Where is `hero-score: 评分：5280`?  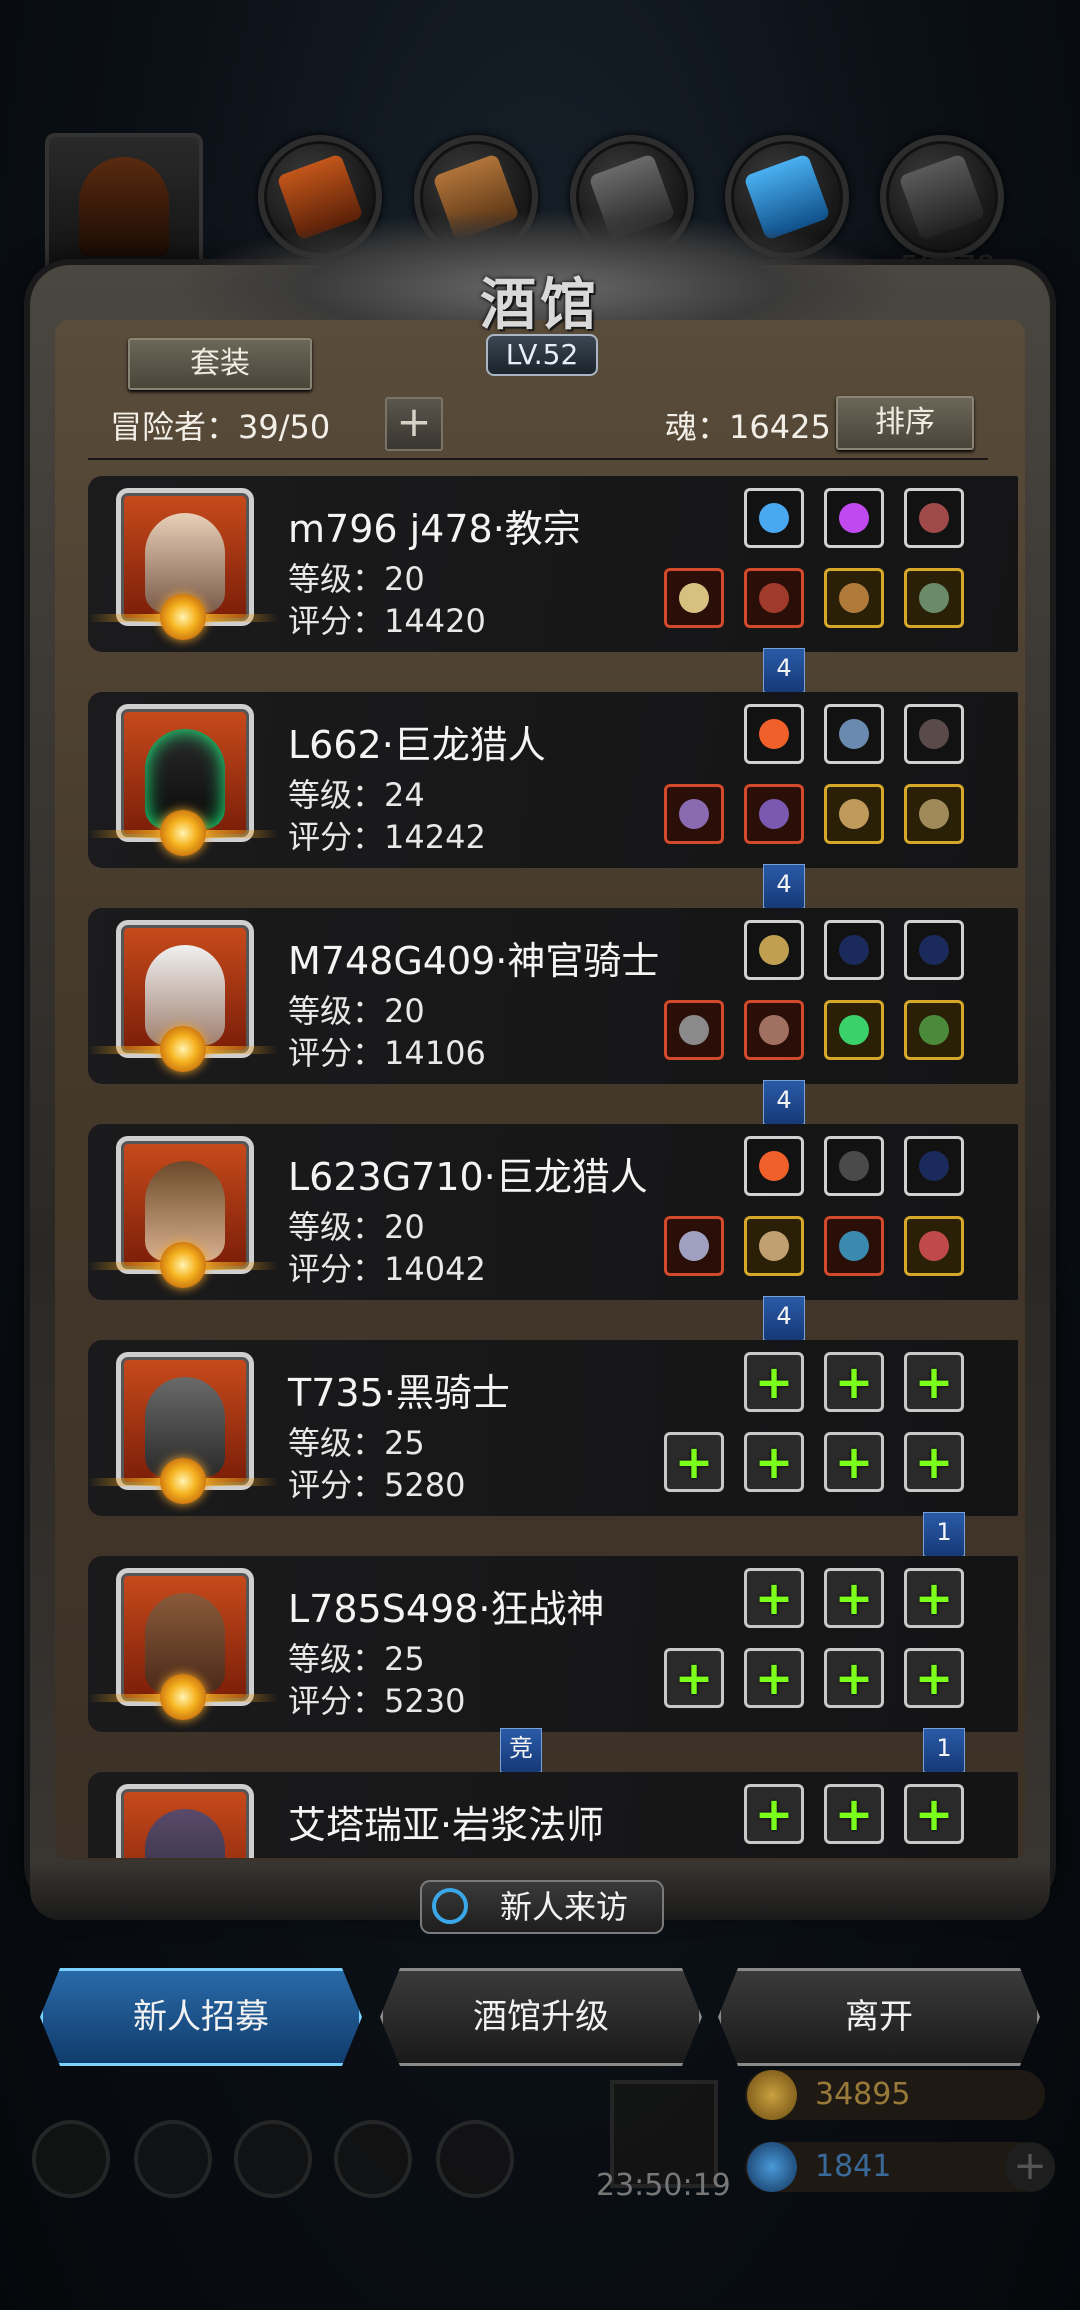
hero-score: 评分：5280 is located at coordinates (377, 1485).